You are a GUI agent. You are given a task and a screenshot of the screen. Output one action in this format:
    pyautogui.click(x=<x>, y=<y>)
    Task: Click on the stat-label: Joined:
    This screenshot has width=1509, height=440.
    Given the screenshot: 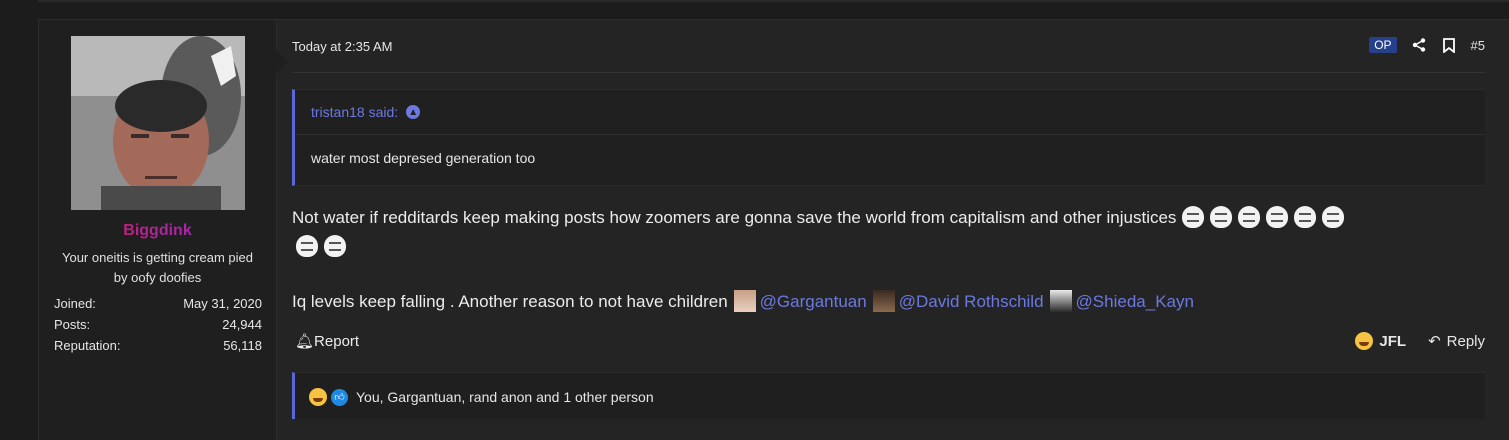 What is the action you would take?
    pyautogui.click(x=75, y=303)
    